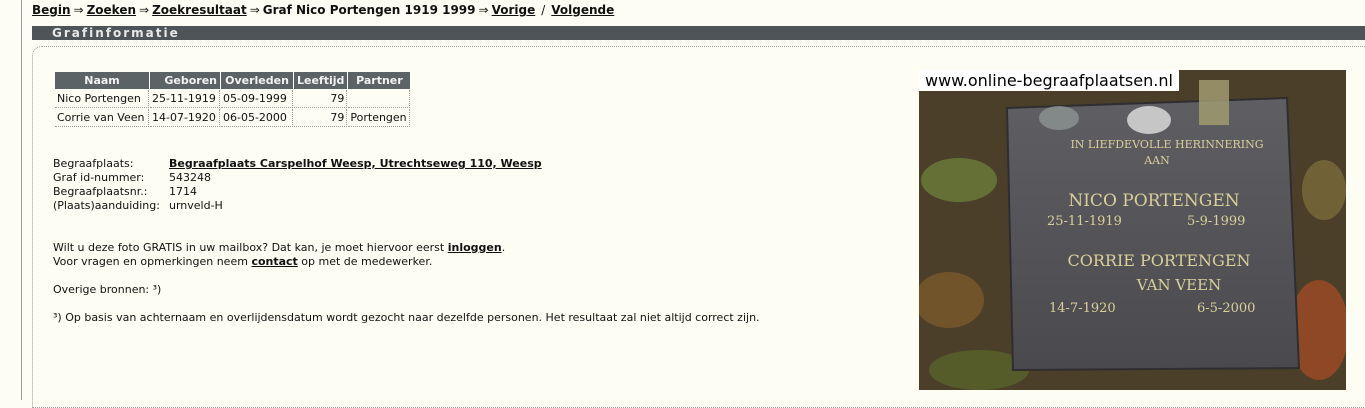  What do you see at coordinates (1153, 201) in the screenshot?
I see `stone-name-1: NICO PORTENGEN` at bounding box center [1153, 201].